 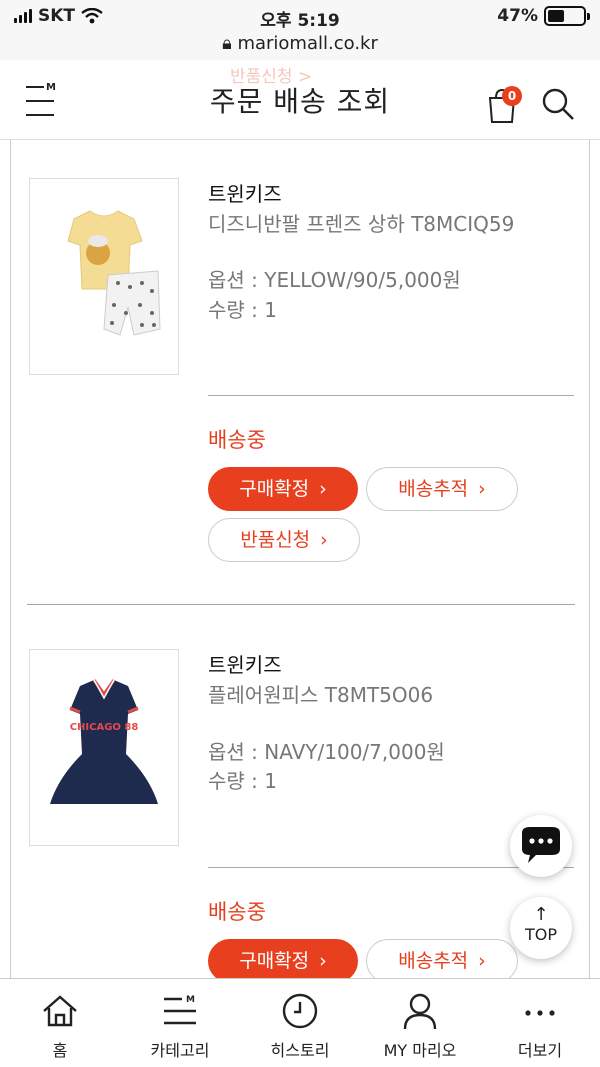 I want to click on battery-percent: 47%, so click(x=517, y=16).